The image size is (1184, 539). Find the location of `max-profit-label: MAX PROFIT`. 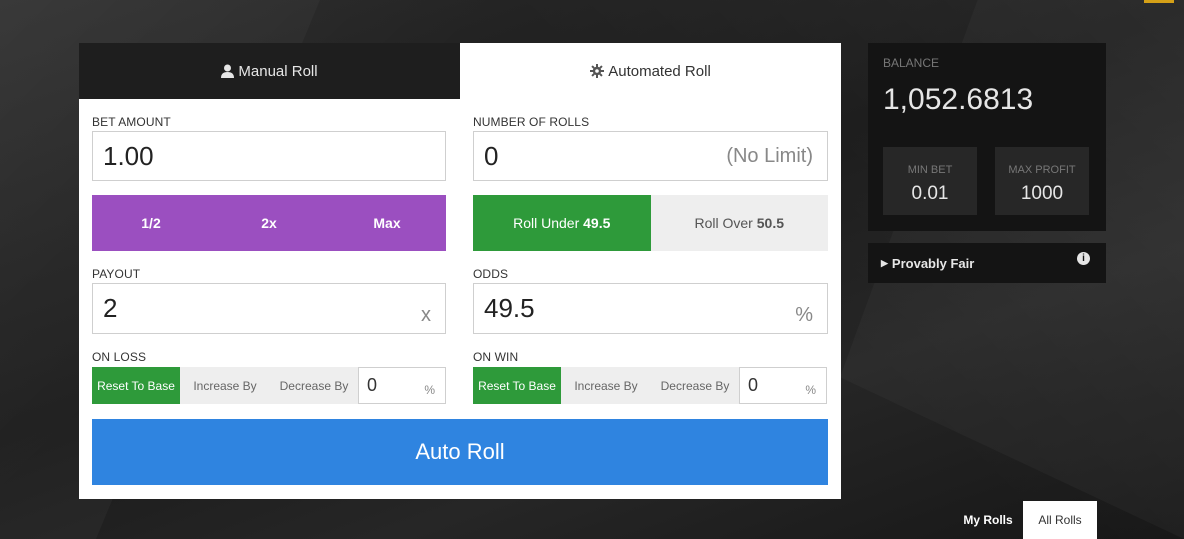

max-profit-label: MAX PROFIT is located at coordinates (1042, 170).